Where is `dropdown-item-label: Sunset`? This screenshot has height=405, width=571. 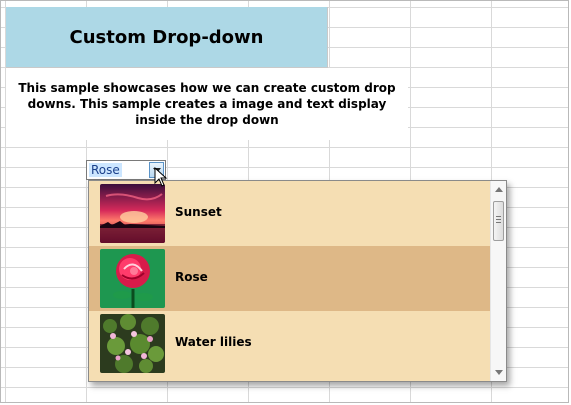
dropdown-item-label: Sunset is located at coordinates (198, 212).